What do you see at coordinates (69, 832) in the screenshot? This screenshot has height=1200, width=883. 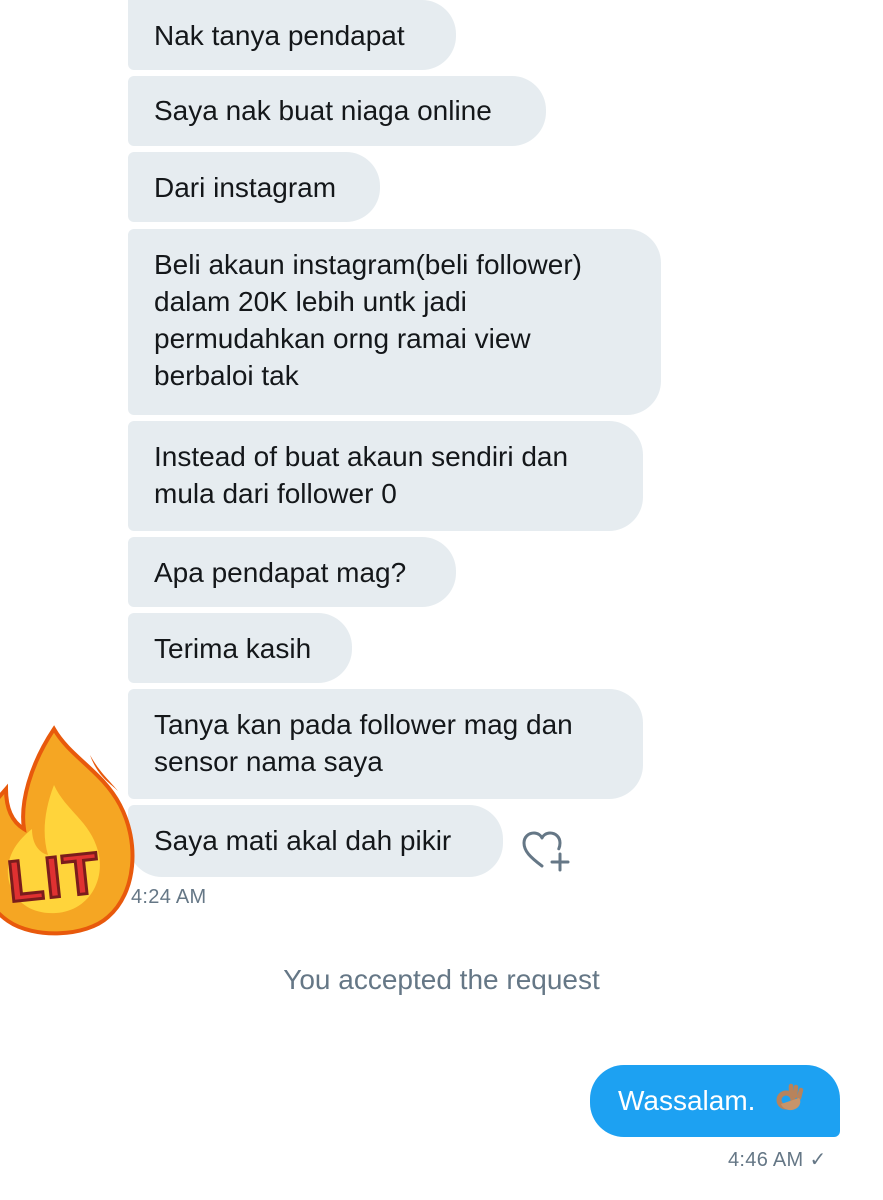 I see `fire-emoji: LIT` at bounding box center [69, 832].